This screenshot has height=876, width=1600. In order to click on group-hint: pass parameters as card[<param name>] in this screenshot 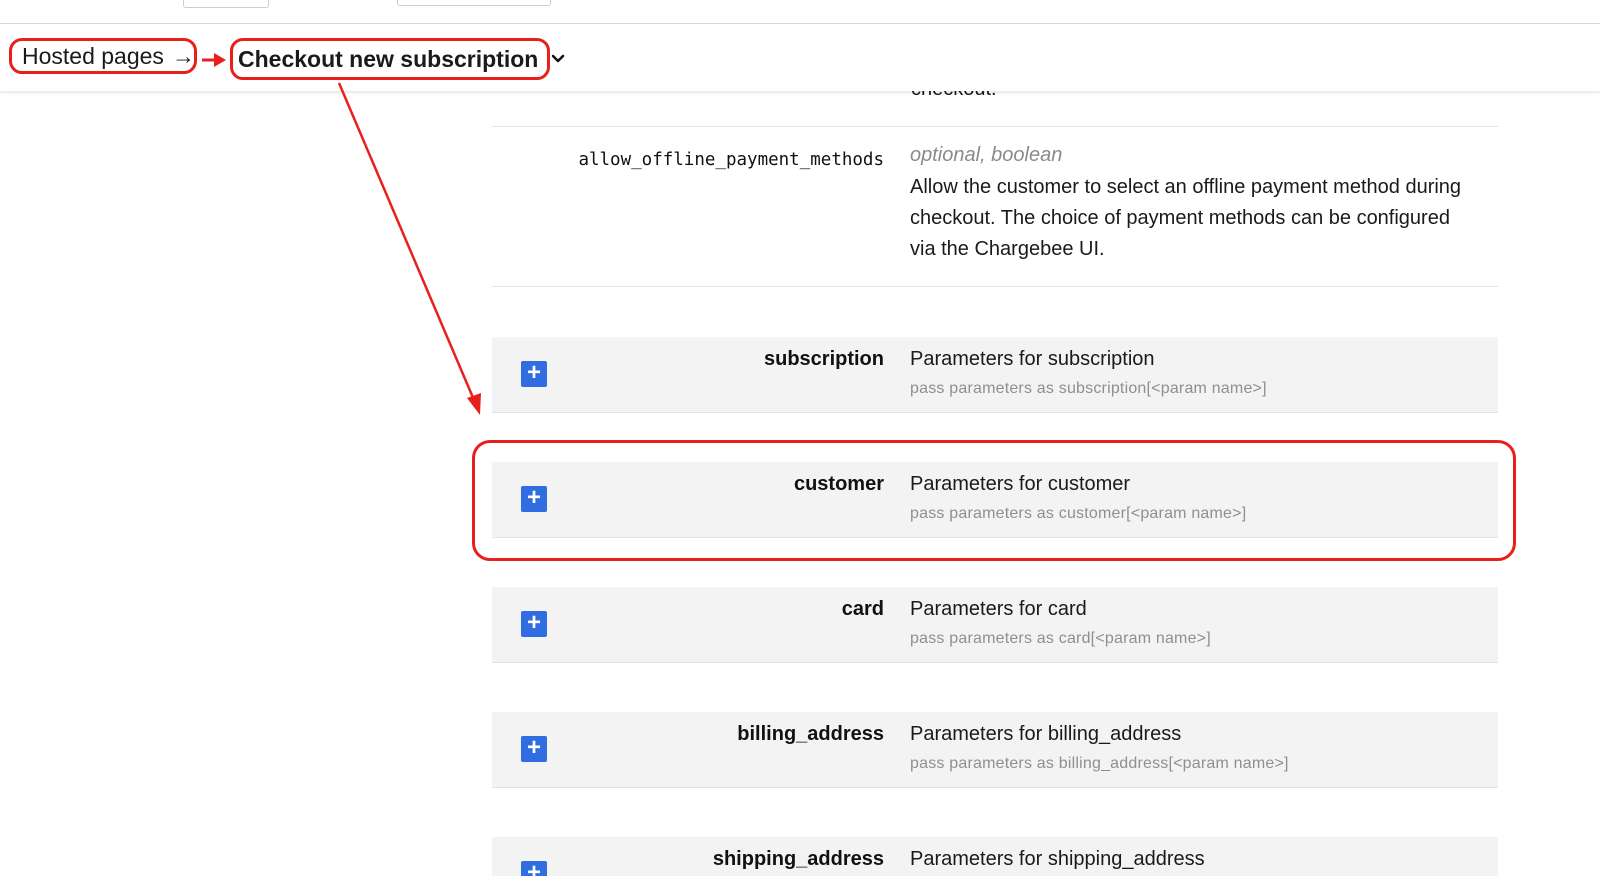, I will do `click(1060, 638)`.